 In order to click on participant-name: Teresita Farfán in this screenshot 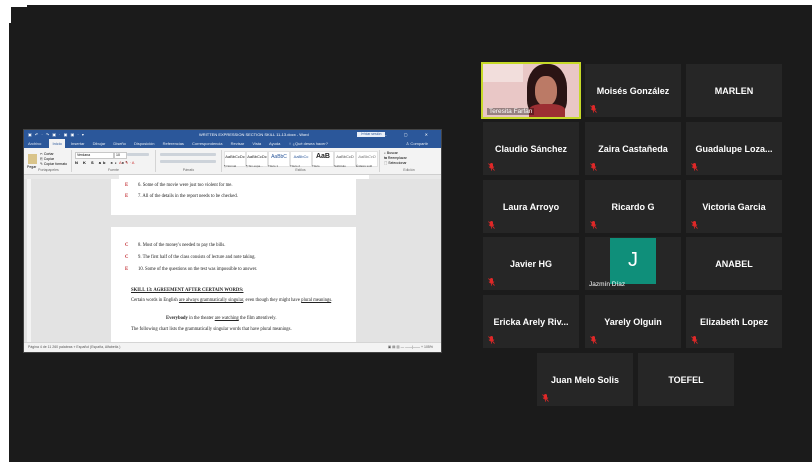, I will do `click(511, 111)`.